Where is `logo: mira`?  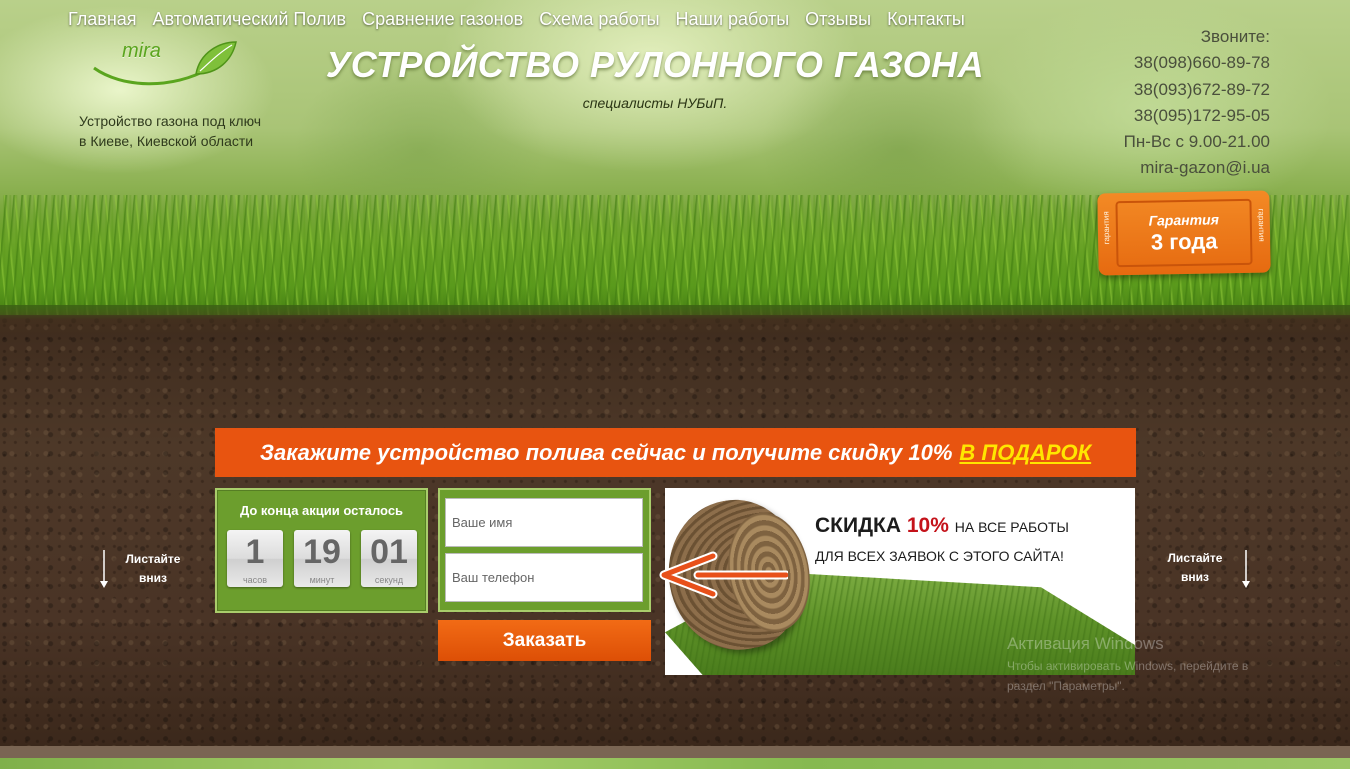 logo: mira is located at coordinates (167, 66).